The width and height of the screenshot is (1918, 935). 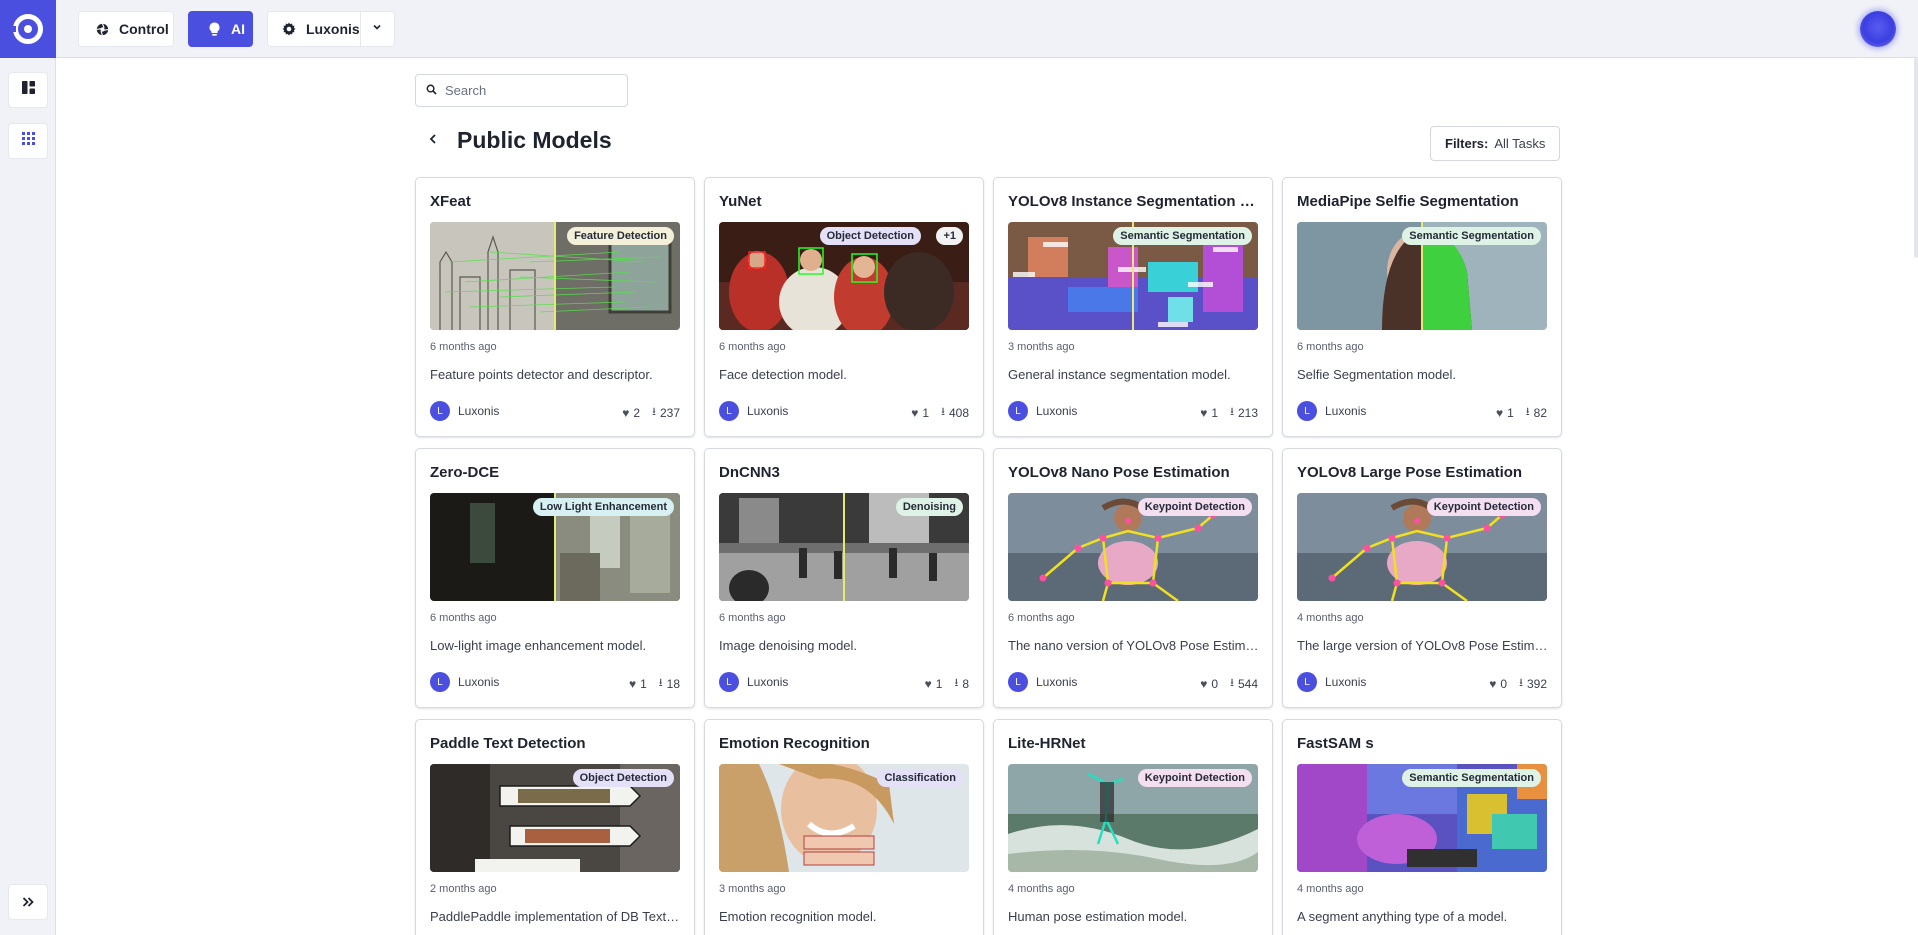 I want to click on model-thumbnail: Object Detection, so click(x=555, y=818).